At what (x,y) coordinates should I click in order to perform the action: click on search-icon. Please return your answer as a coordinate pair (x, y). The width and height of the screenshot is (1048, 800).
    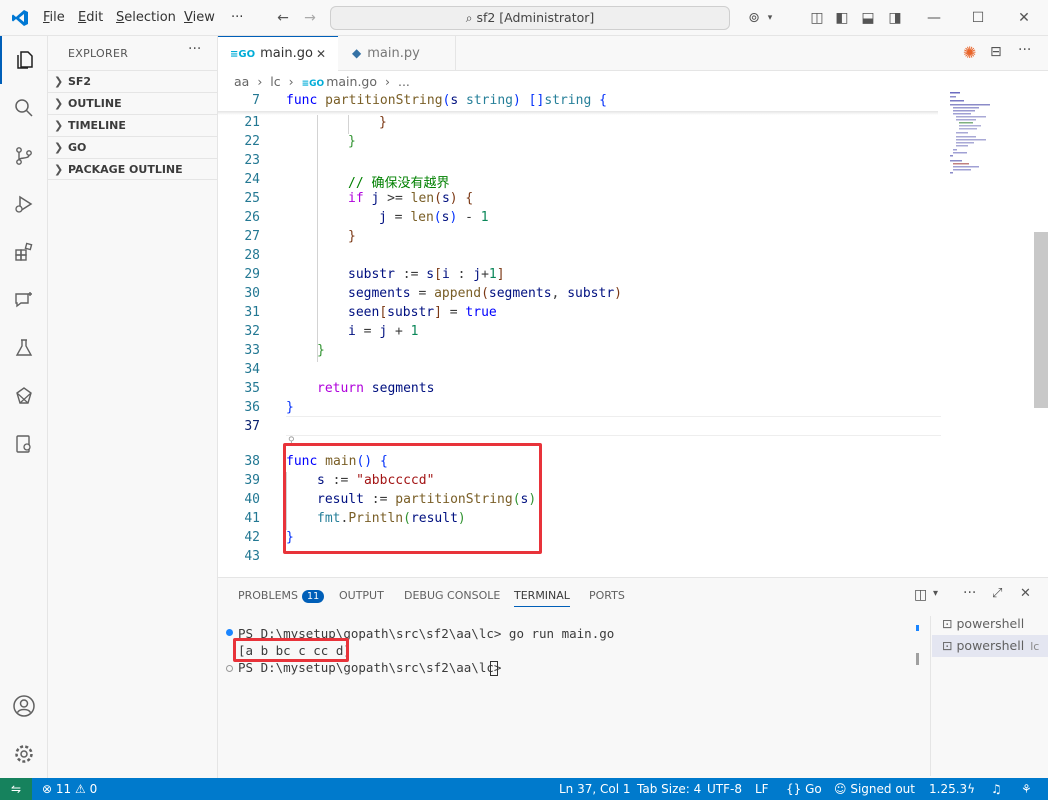
    Looking at the image, I should click on (24, 108).